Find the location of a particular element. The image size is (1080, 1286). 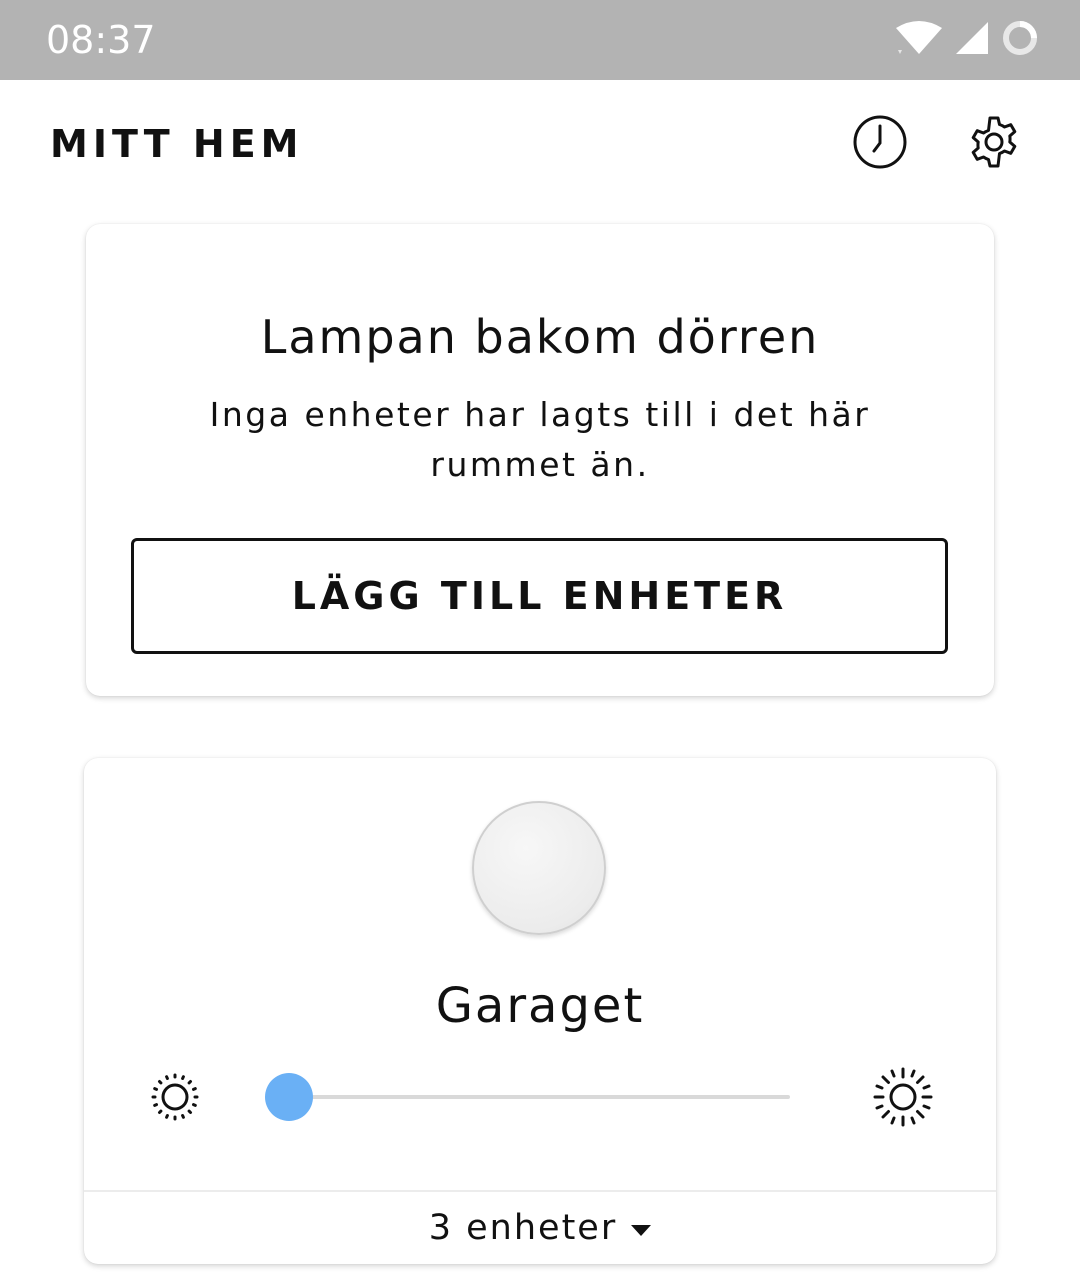

settings-button is located at coordinates (994, 144).